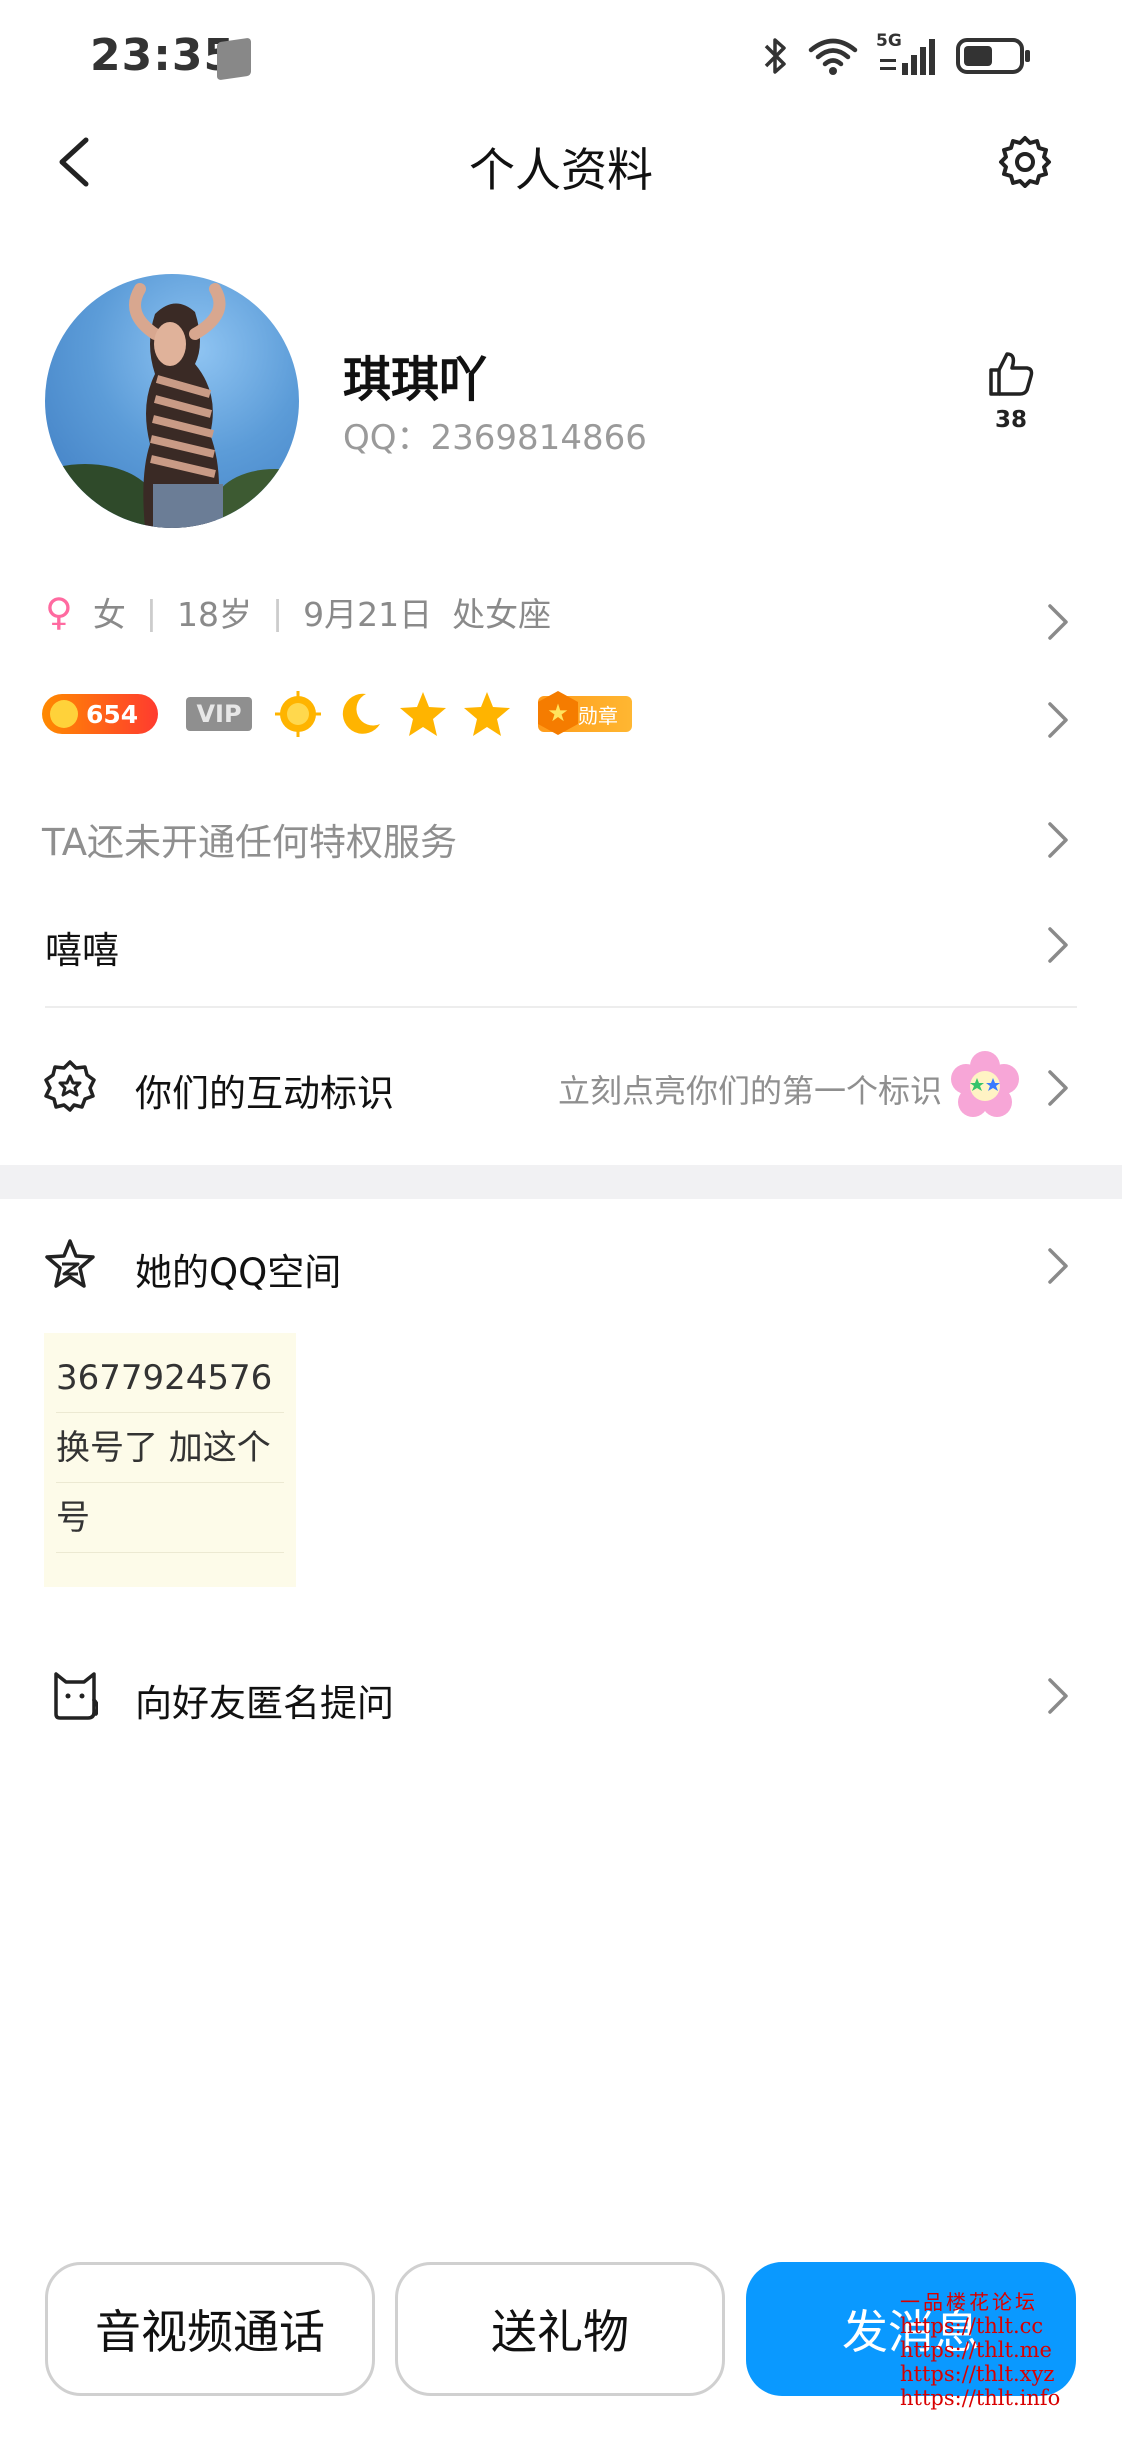 The height and width of the screenshot is (2442, 1122). Describe the element at coordinates (1025, 161) in the screenshot. I see `gear-icon` at that location.